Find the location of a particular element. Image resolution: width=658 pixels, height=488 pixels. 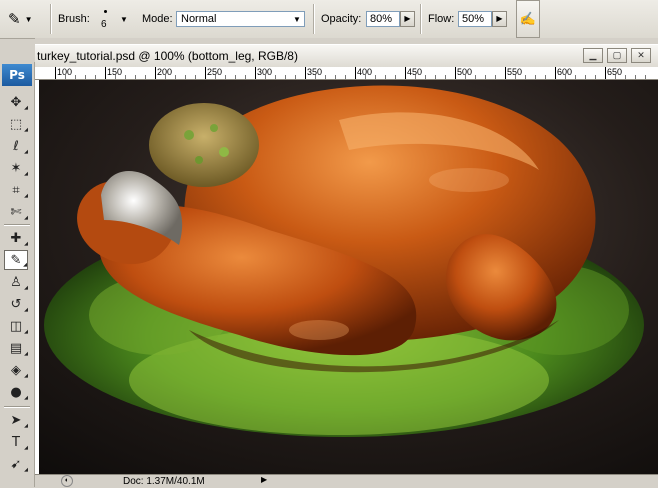

airbrush-toggle: ✍ is located at coordinates (528, 19).